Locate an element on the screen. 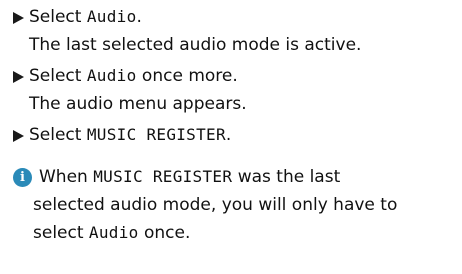 The image size is (462, 274). step-2-result: The audio menu appears. is located at coordinates (138, 104).